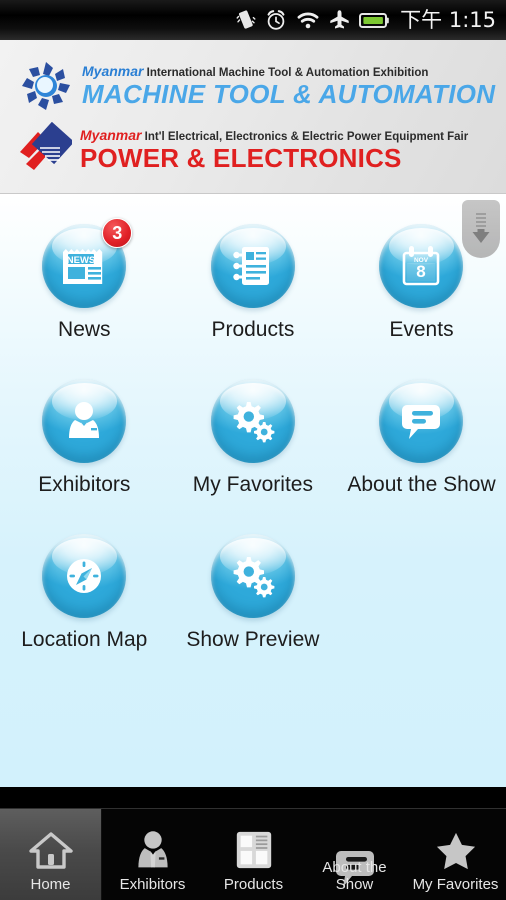  I want to click on menu-label-exhibitors: Exhibitors, so click(84, 484).